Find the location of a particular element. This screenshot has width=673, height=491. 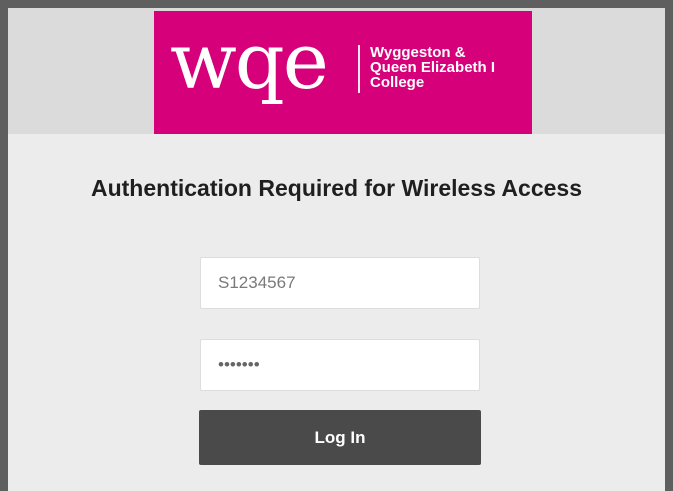

logo-wordmark: wqe is located at coordinates (249, 62).